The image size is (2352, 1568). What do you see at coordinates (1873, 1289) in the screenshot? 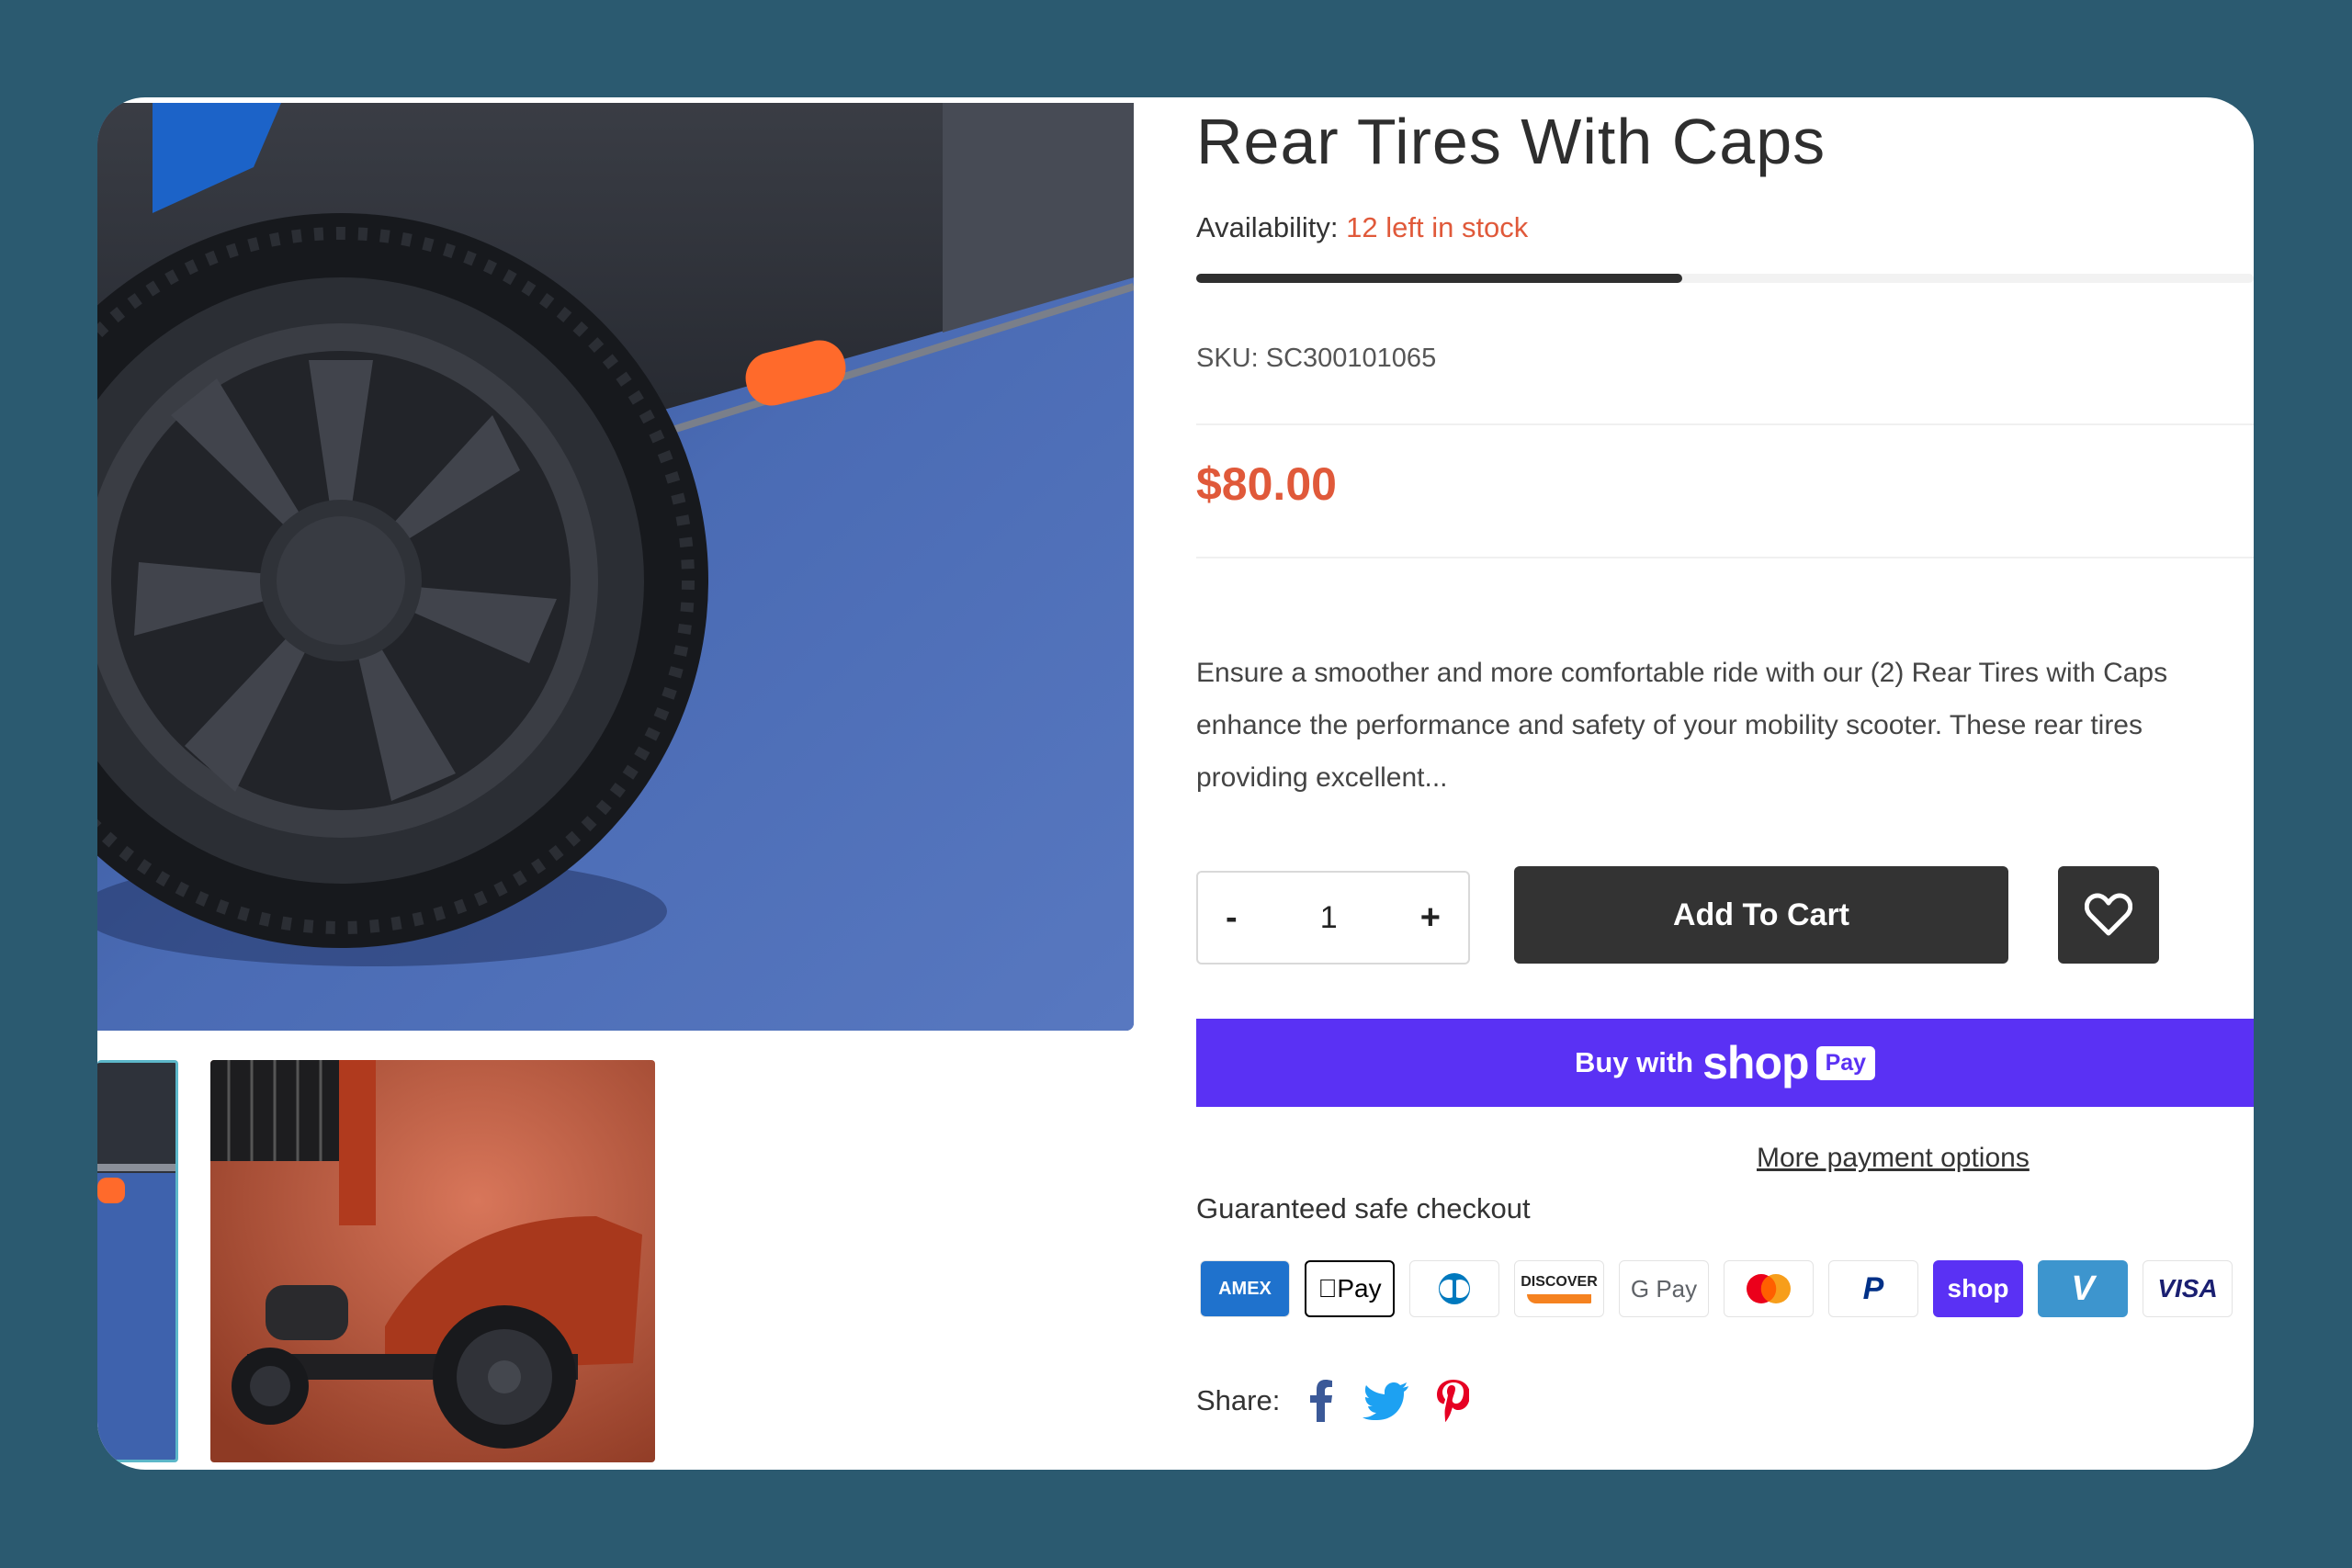
I see `paypal-icon: P` at bounding box center [1873, 1289].